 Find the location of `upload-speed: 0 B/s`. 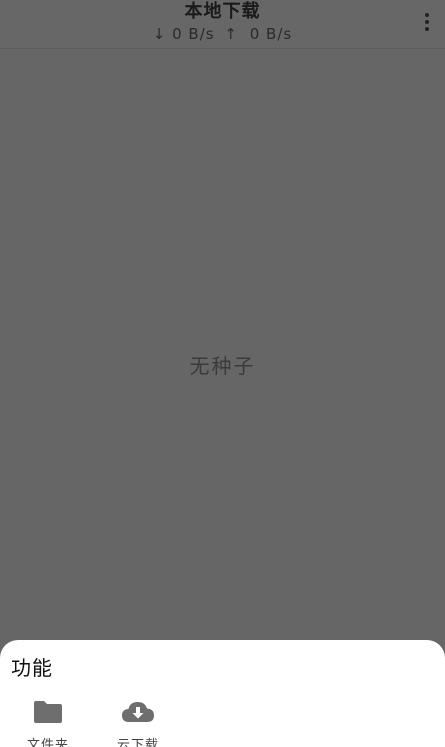

upload-speed: 0 B/s is located at coordinates (271, 34).